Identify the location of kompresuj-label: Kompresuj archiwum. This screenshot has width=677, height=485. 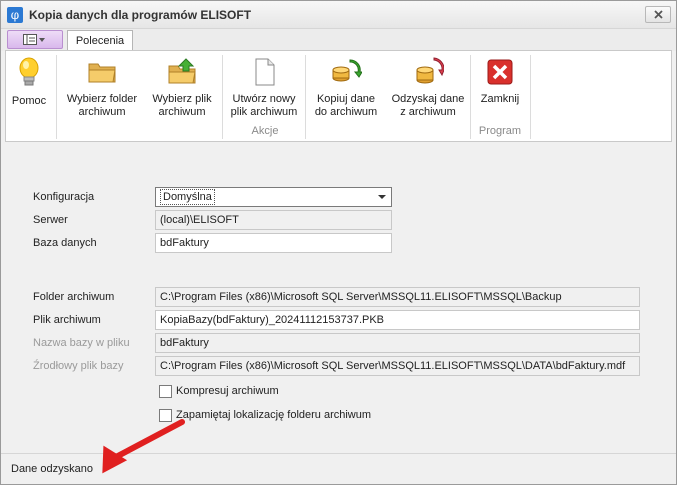
(227, 391).